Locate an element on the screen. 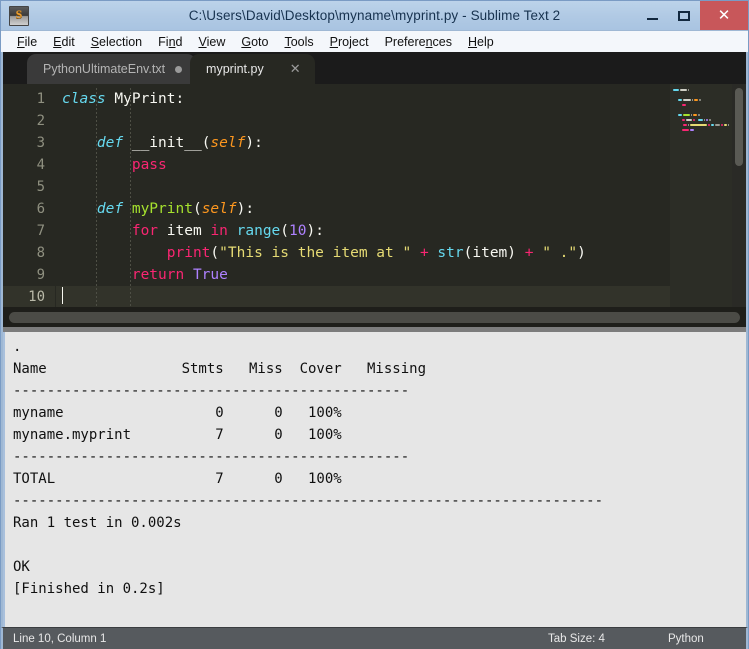 The image size is (749, 649). code-token: (item) is located at coordinates (490, 253).